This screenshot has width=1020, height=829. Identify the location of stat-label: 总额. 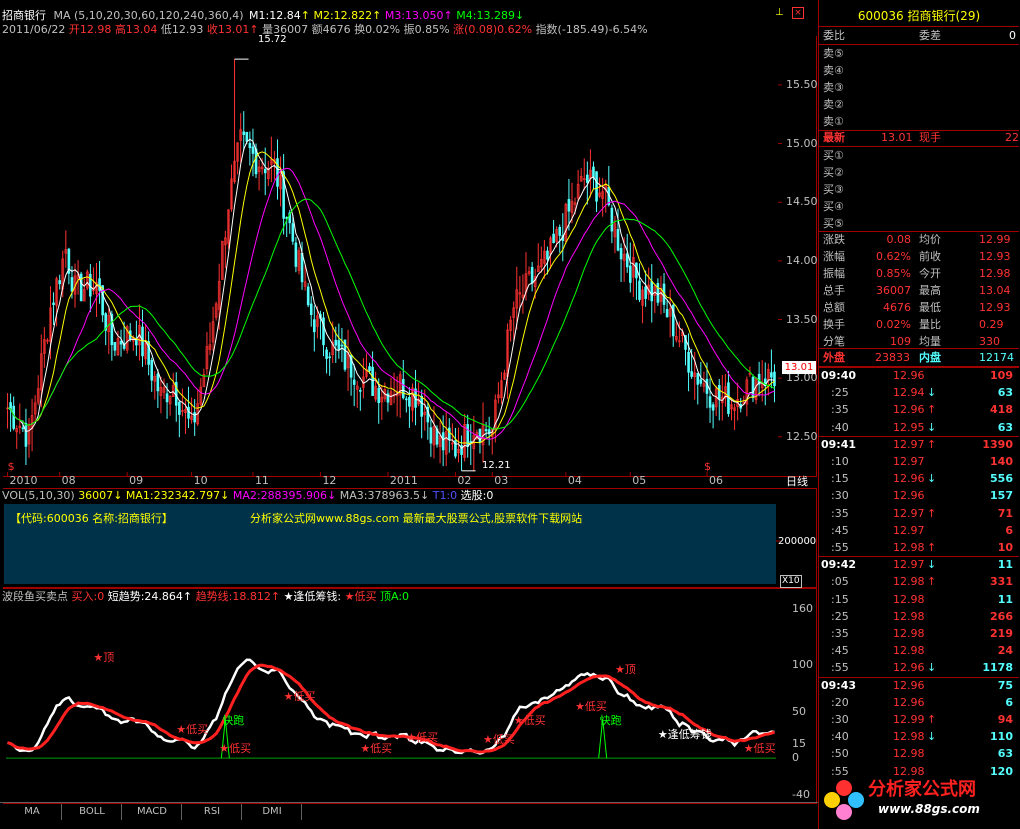
(834, 307).